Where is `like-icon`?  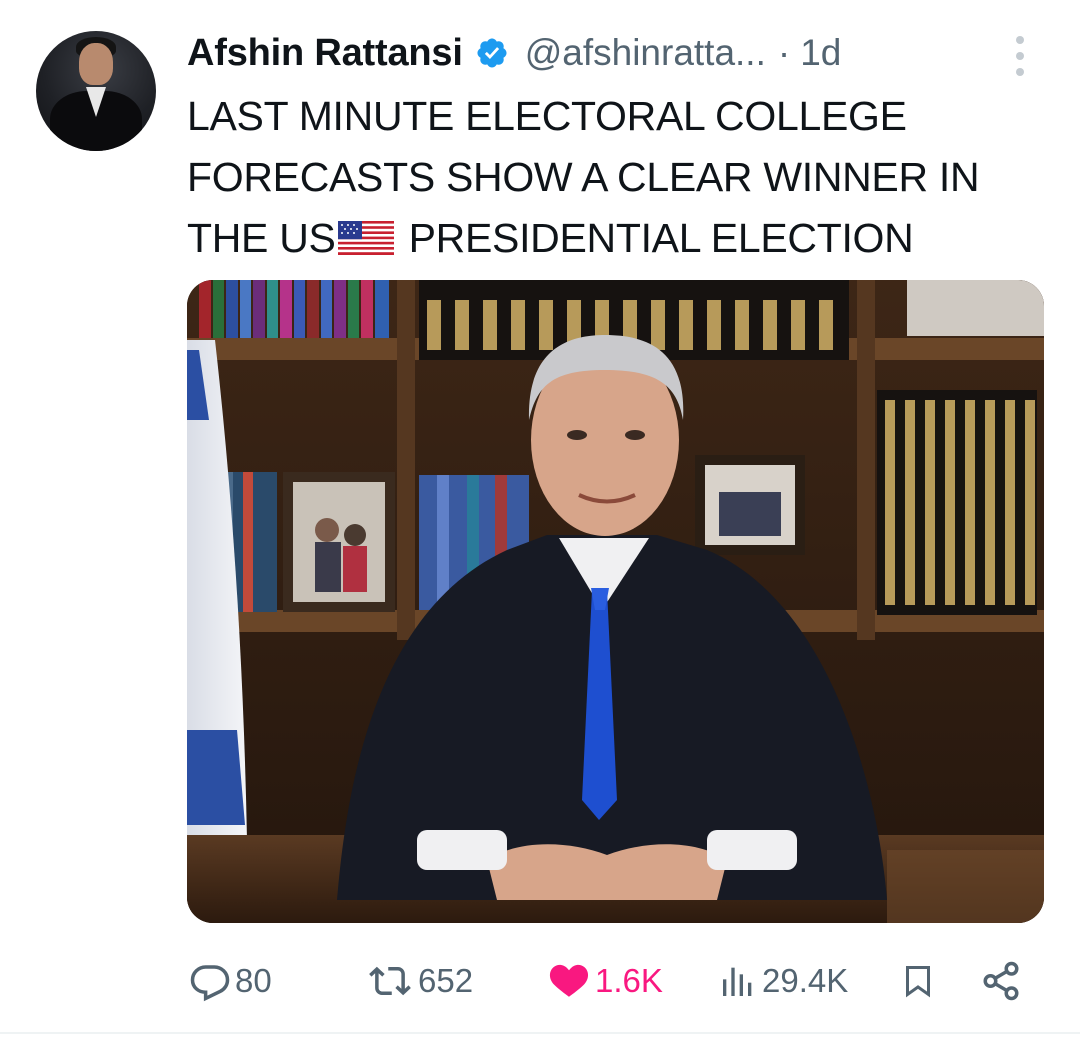 like-icon is located at coordinates (569, 980).